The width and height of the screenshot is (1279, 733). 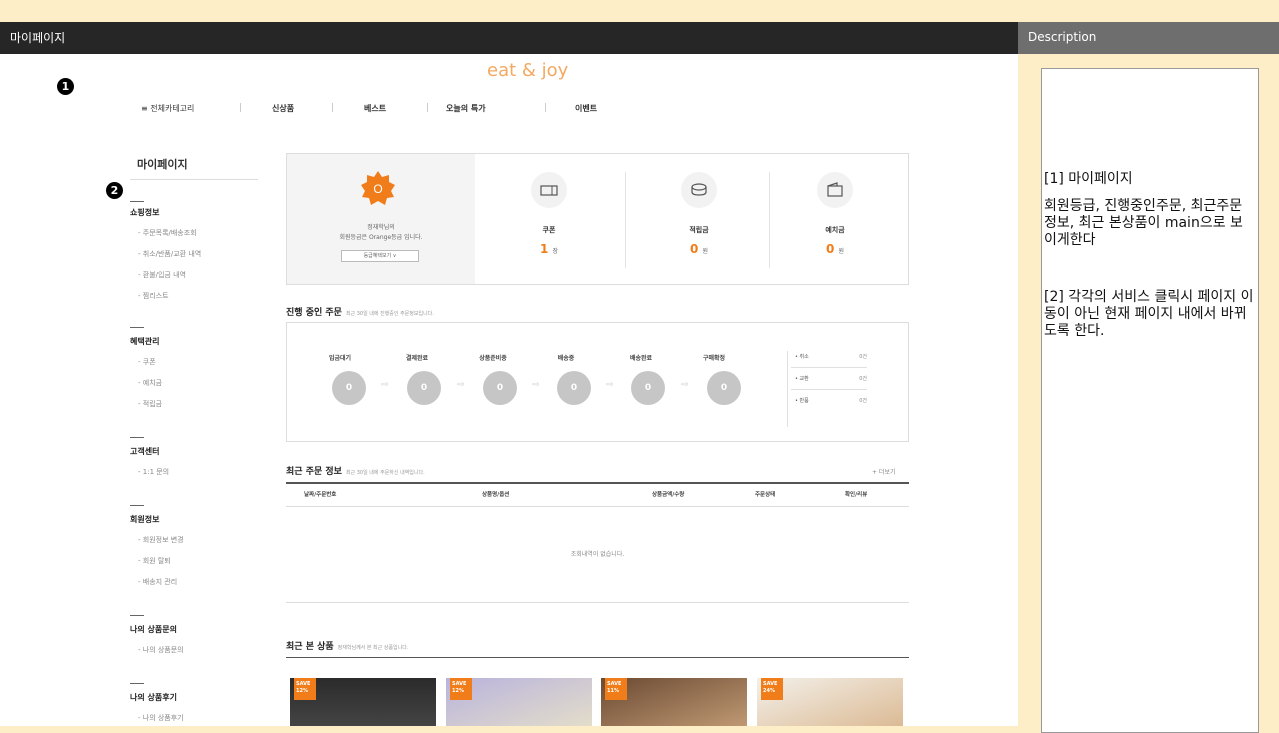 I want to click on gnb-today-deal: 오늘의 특가, so click(x=466, y=108).